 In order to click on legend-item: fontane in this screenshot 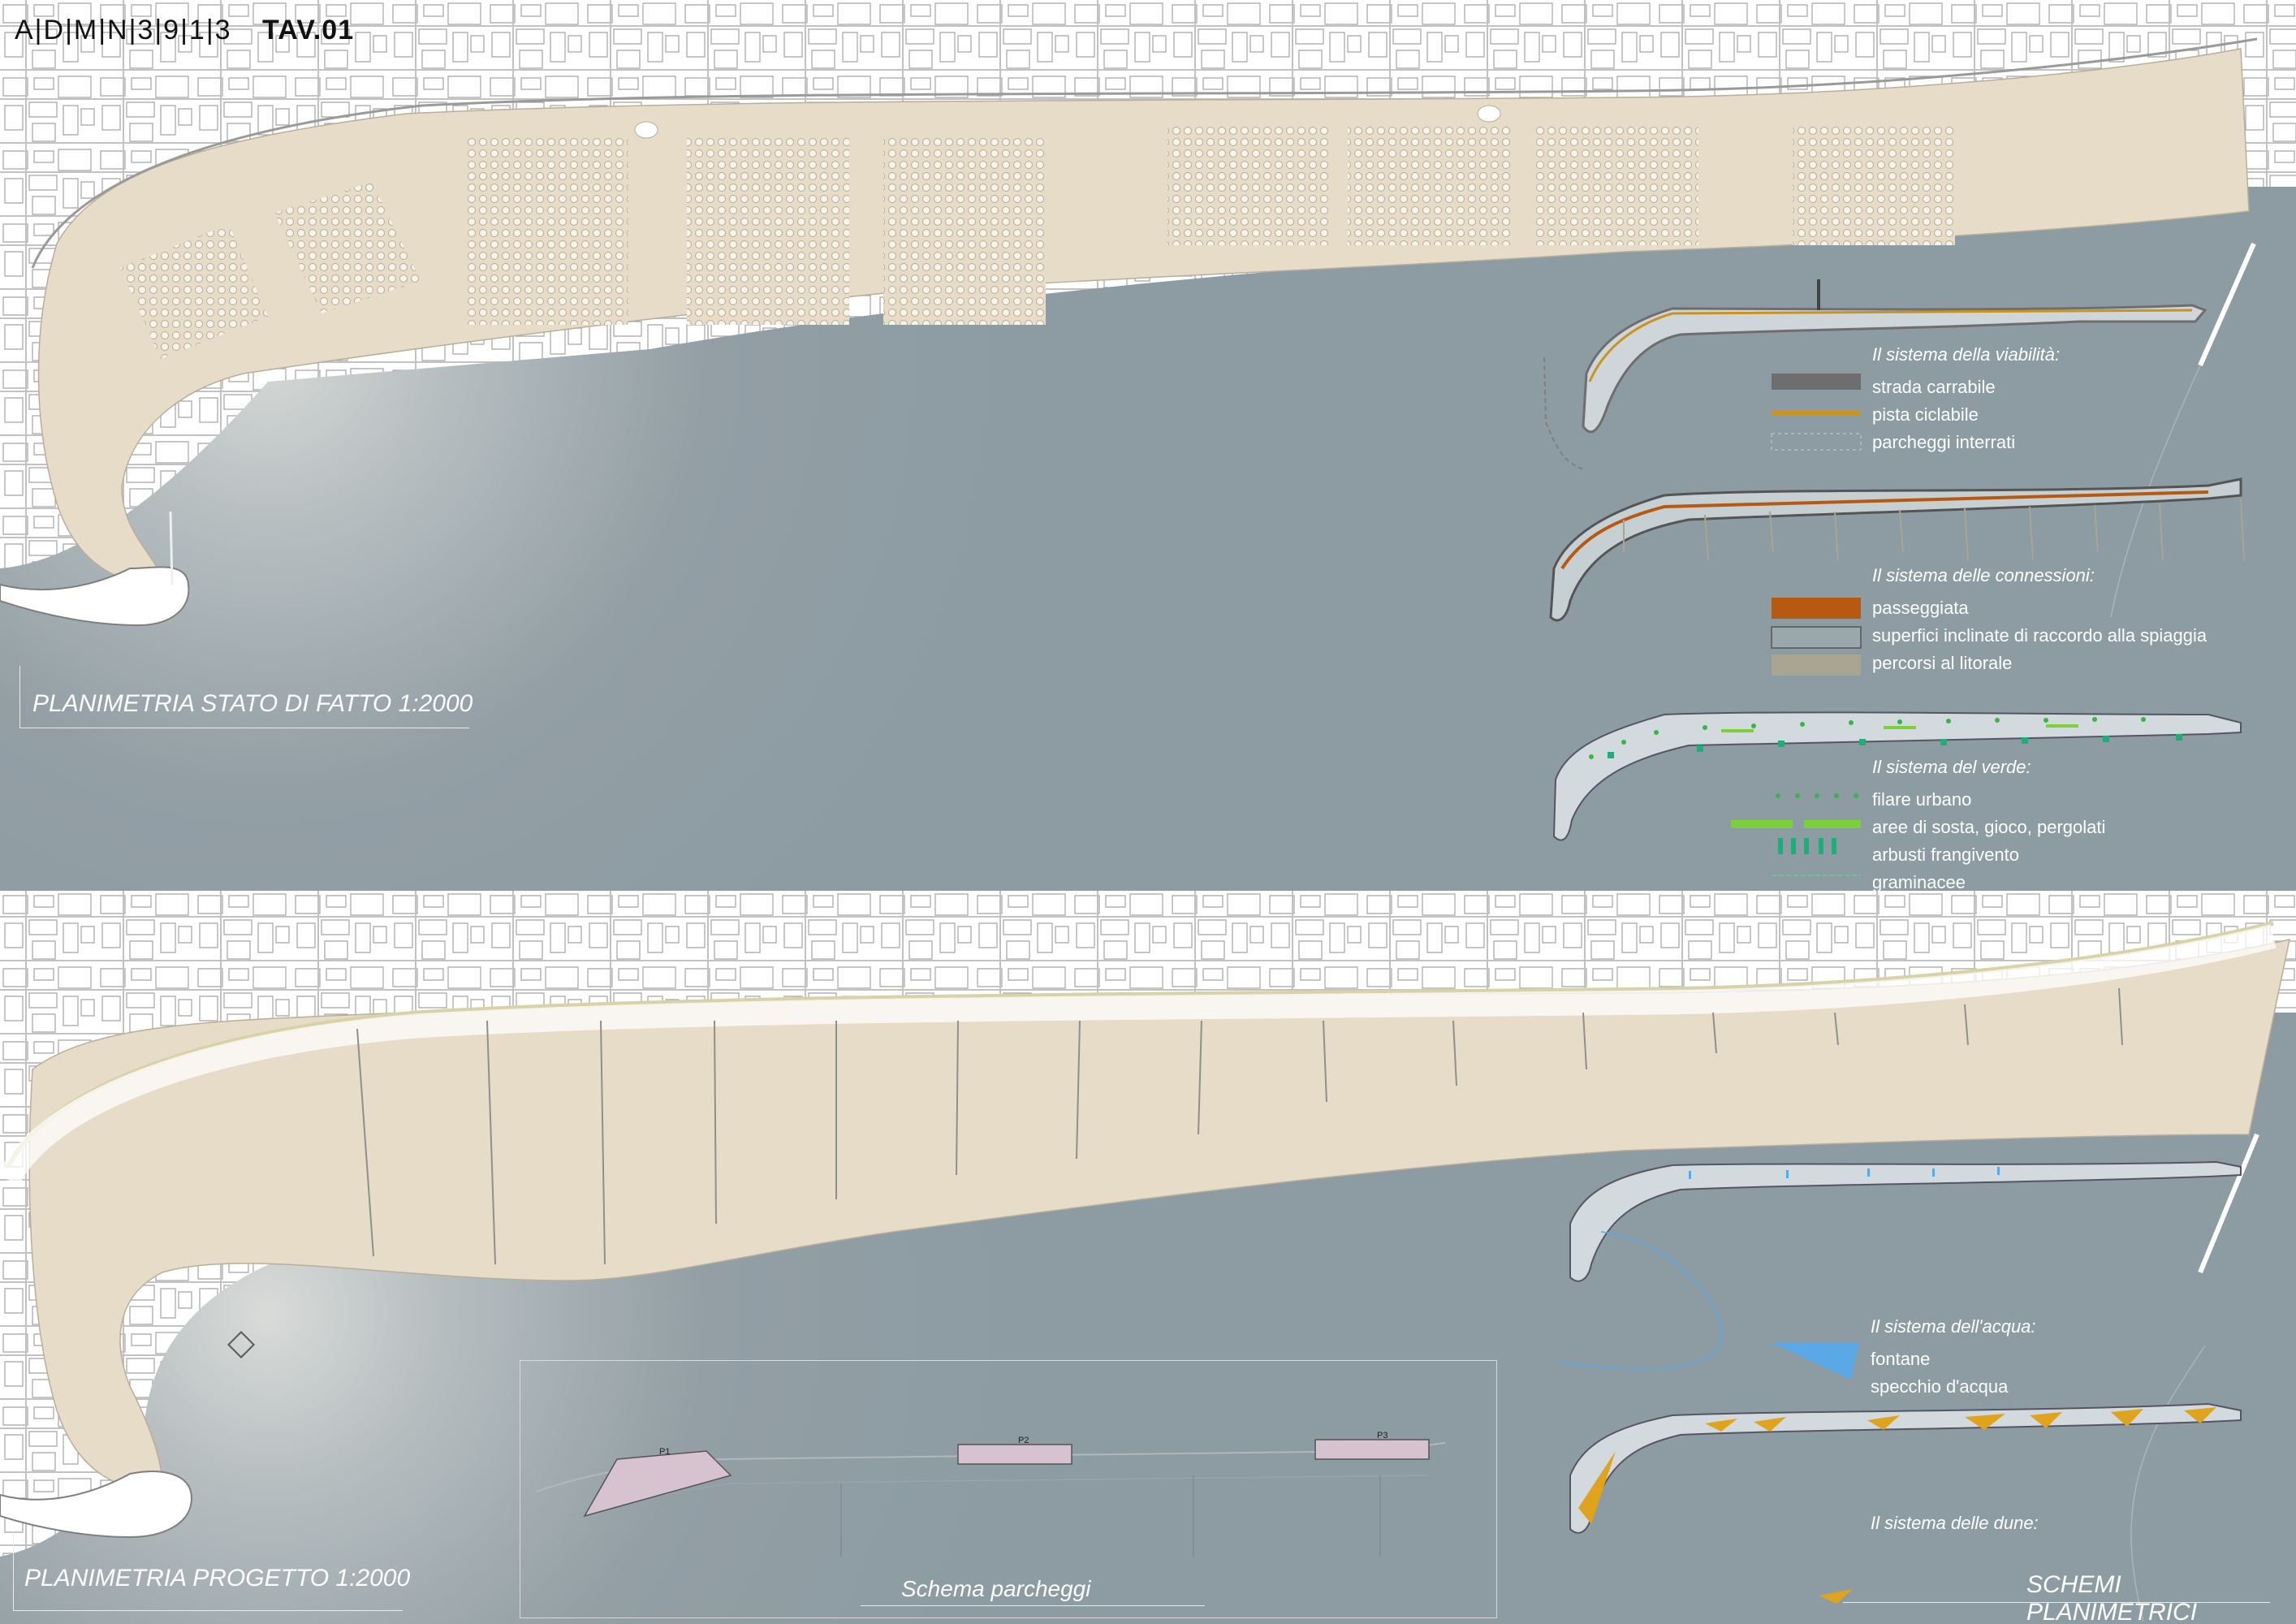, I will do `click(1954, 1359)`.